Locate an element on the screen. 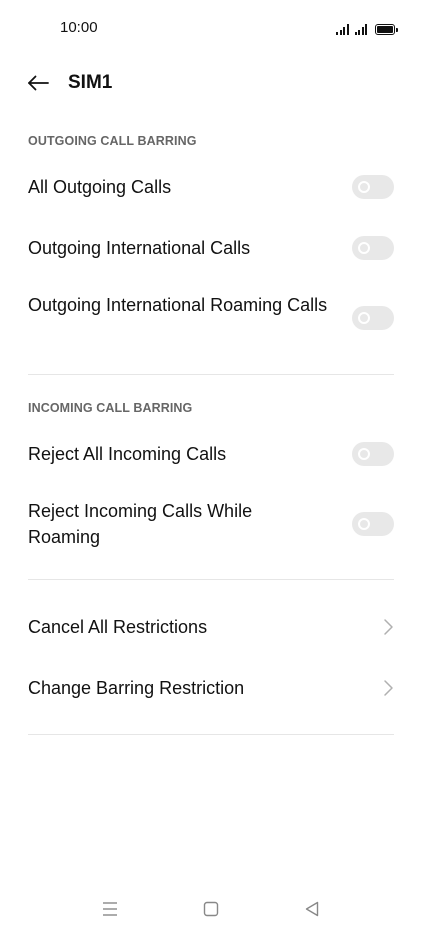 This screenshot has width=422, height=937. setting-row-reject-incoming-roaming: Reject Incoming Calls While Roaming is located at coordinates (211, 524).